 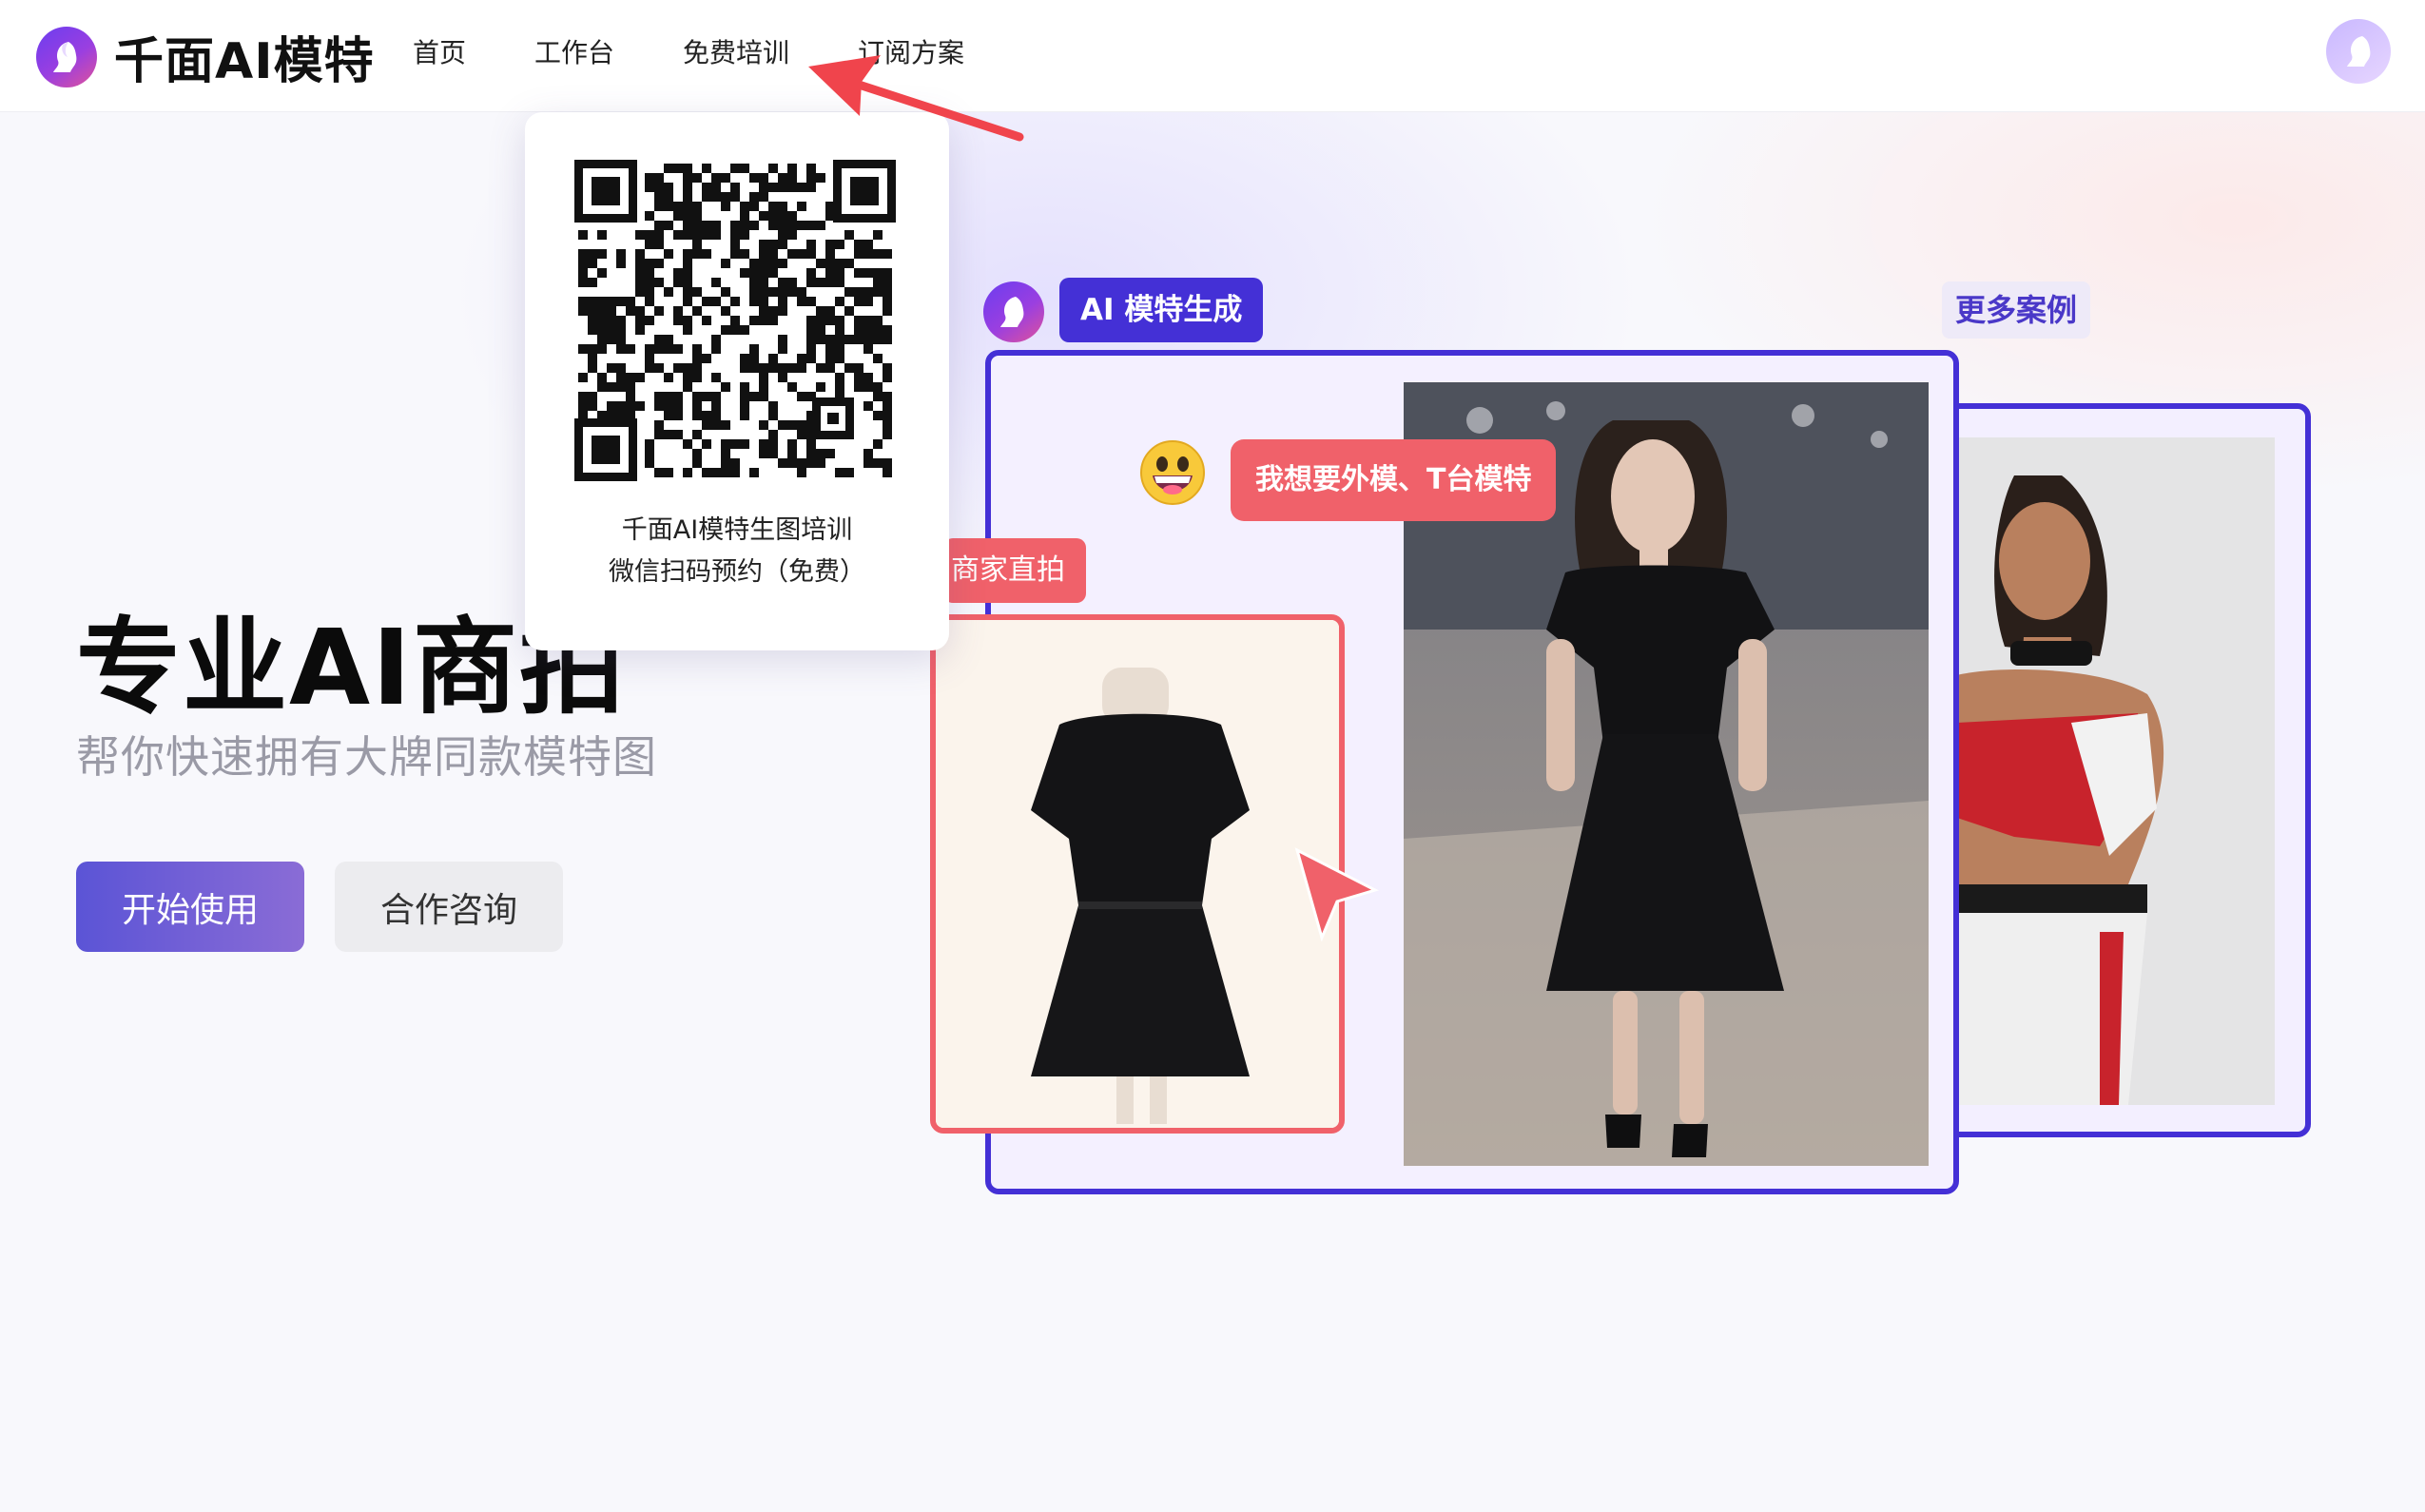 What do you see at coordinates (1394, 480) in the screenshot?
I see `speech-bubble: 我想要外模、T台模特` at bounding box center [1394, 480].